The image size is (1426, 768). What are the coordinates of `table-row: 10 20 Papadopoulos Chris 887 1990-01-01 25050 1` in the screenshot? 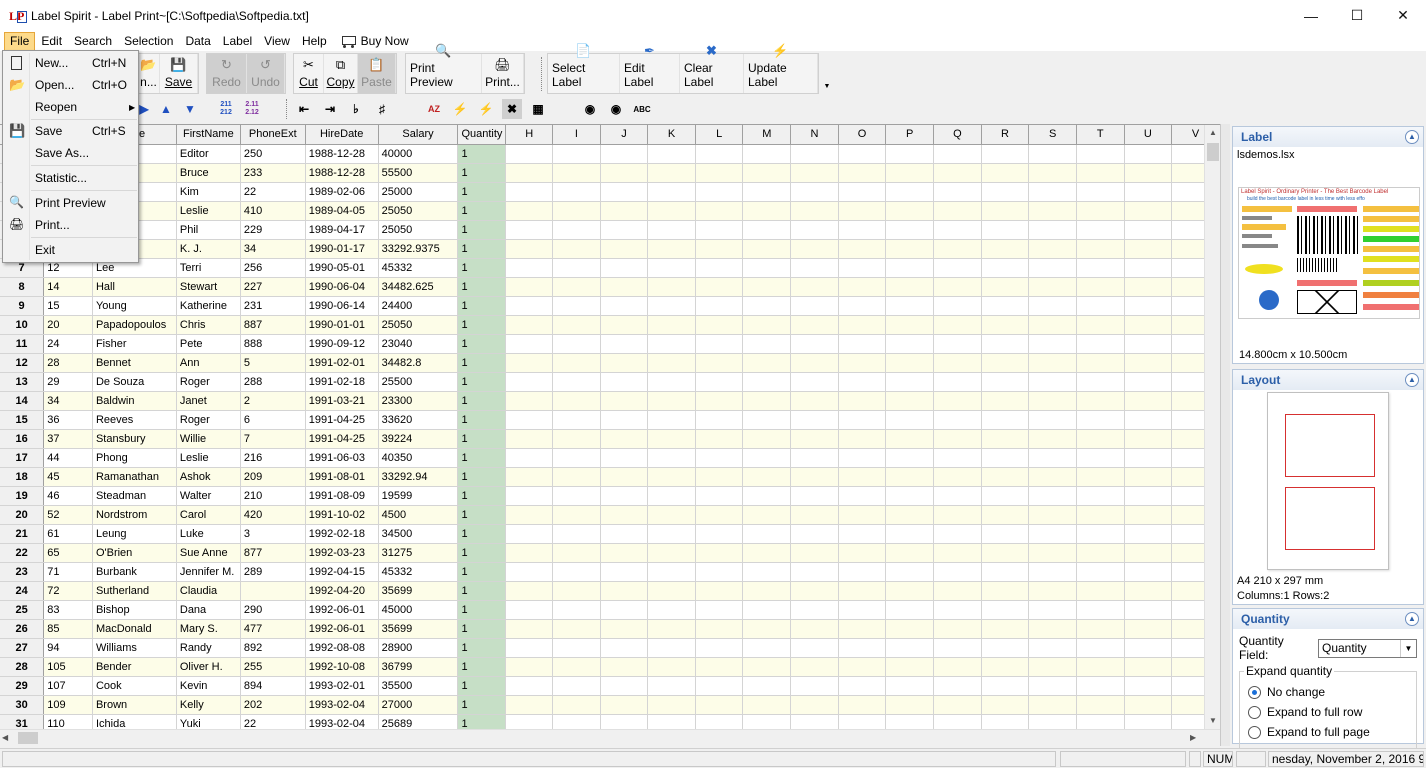 It's located at (610, 325).